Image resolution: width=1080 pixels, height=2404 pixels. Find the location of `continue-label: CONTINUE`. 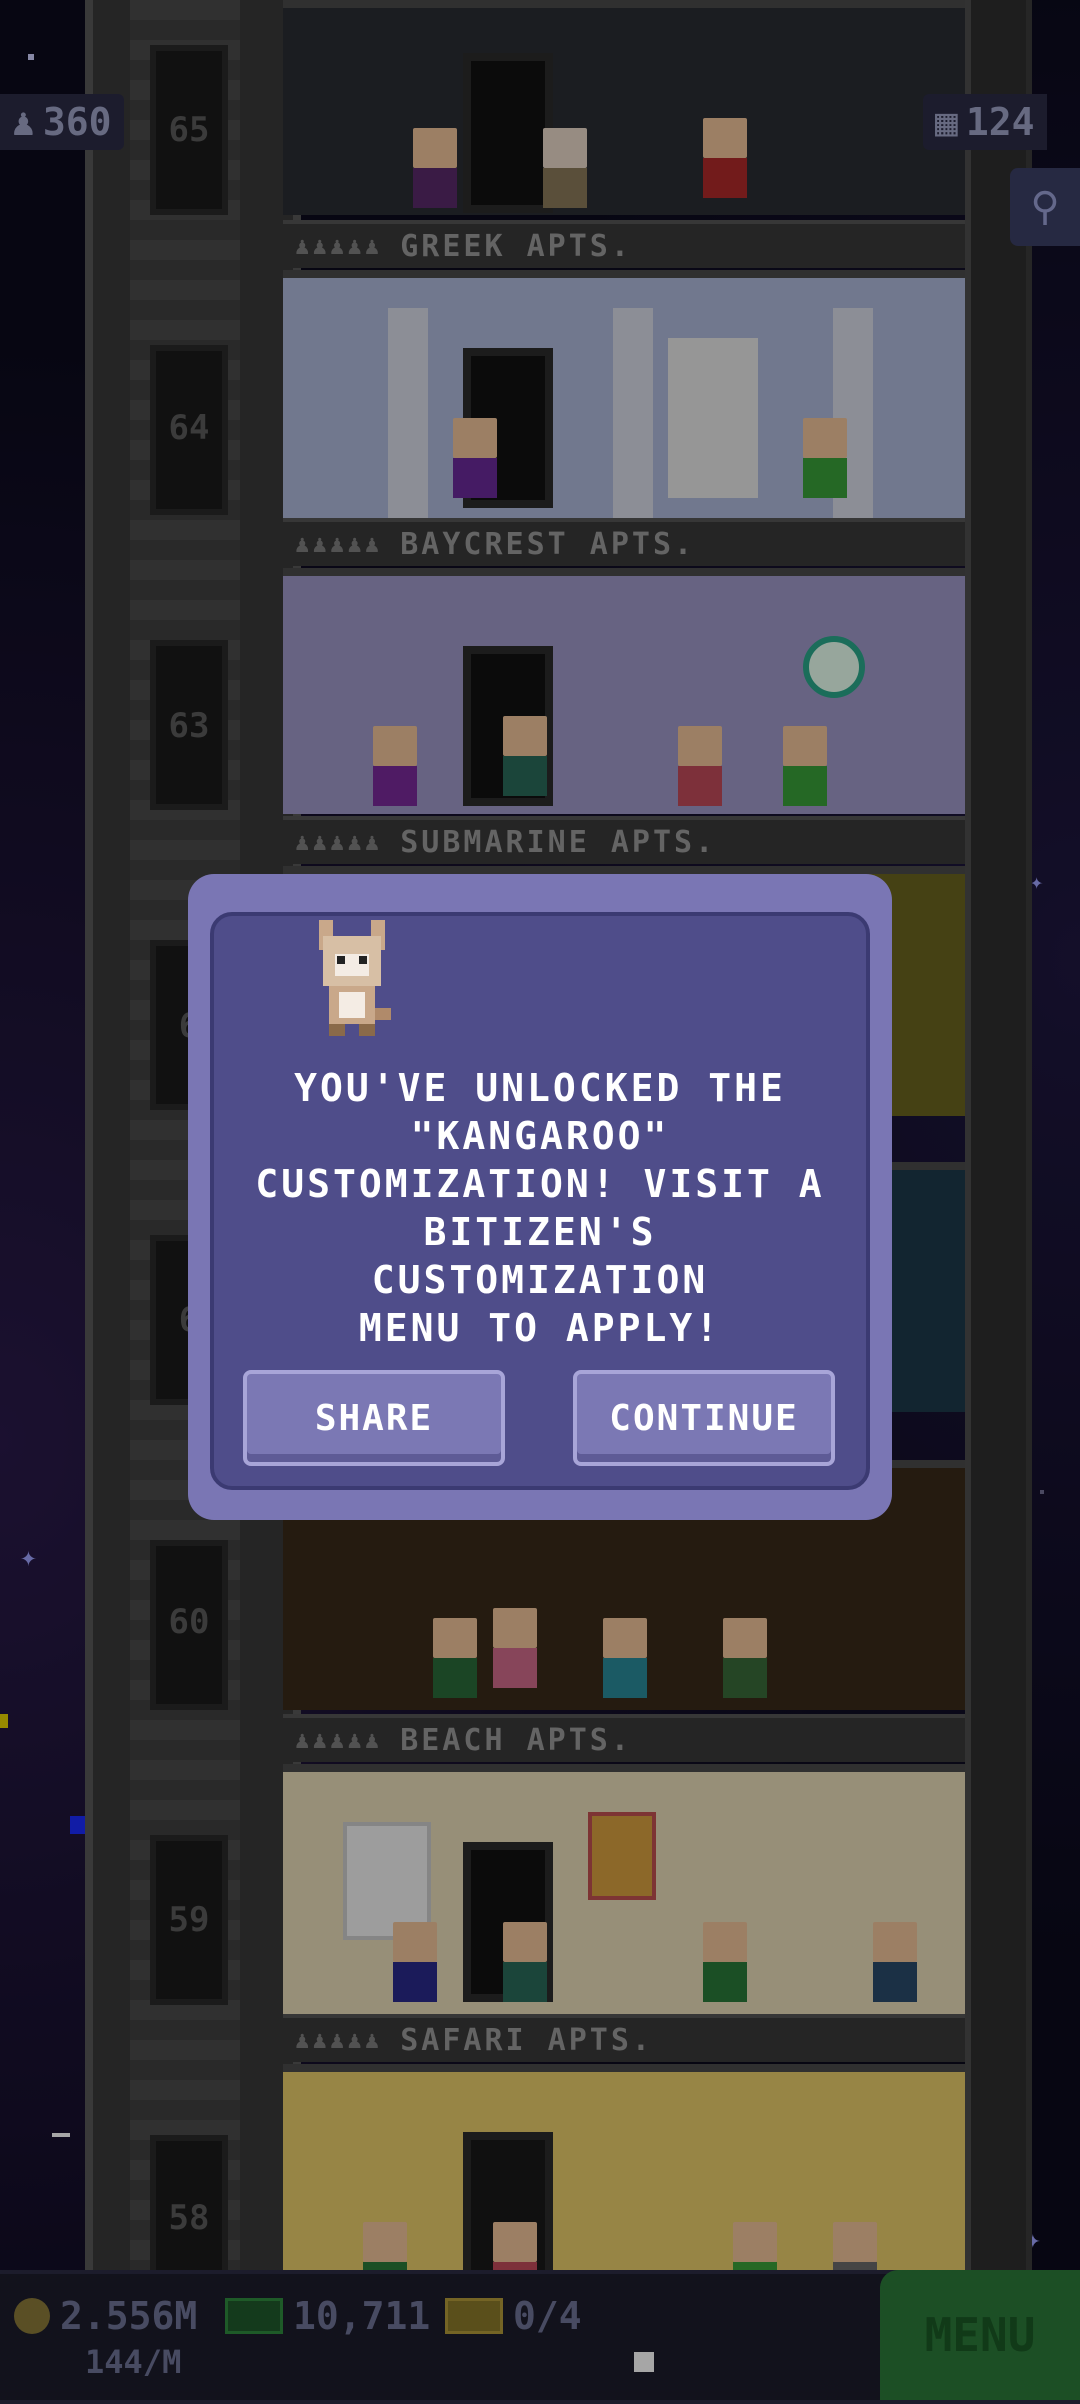

continue-label: CONTINUE is located at coordinates (704, 1418).